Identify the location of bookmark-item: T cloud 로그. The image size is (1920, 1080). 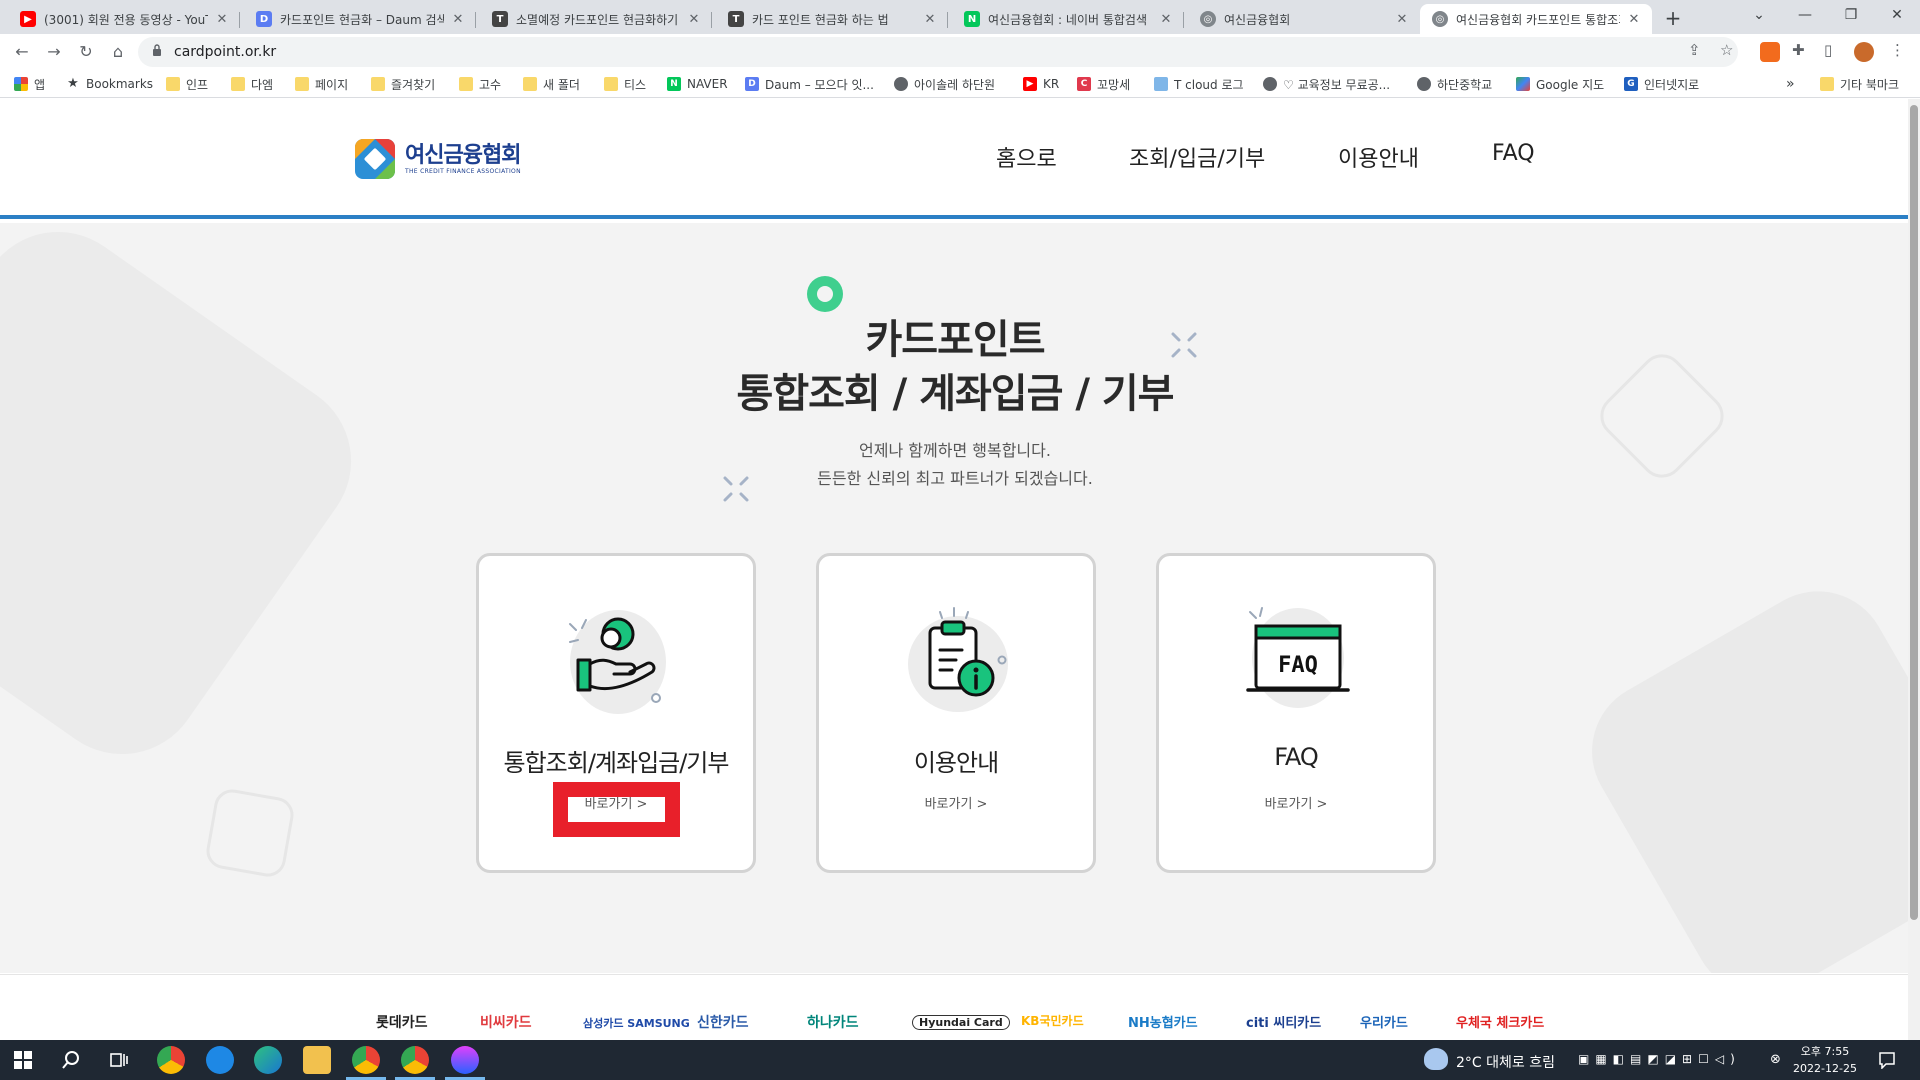
(1199, 84).